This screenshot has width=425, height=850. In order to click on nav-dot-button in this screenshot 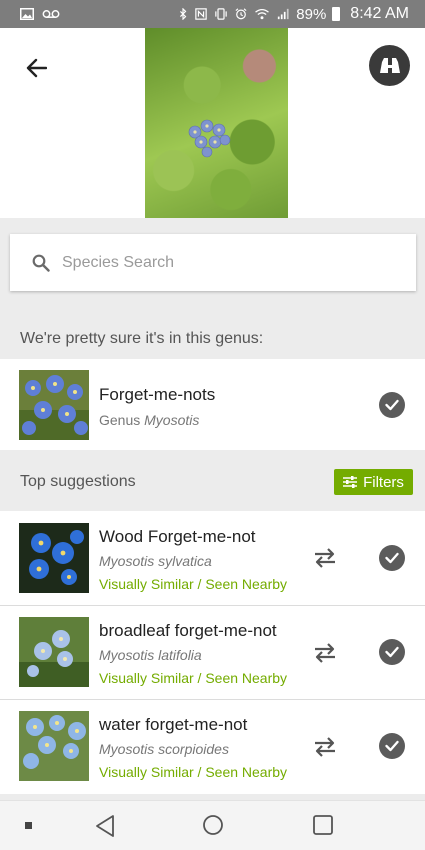, I will do `click(29, 826)`.